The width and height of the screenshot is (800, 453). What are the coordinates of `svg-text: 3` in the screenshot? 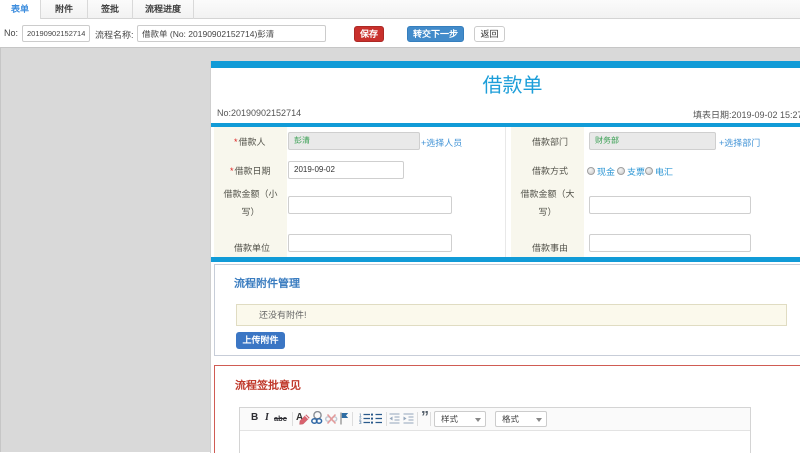 It's located at (360, 422).